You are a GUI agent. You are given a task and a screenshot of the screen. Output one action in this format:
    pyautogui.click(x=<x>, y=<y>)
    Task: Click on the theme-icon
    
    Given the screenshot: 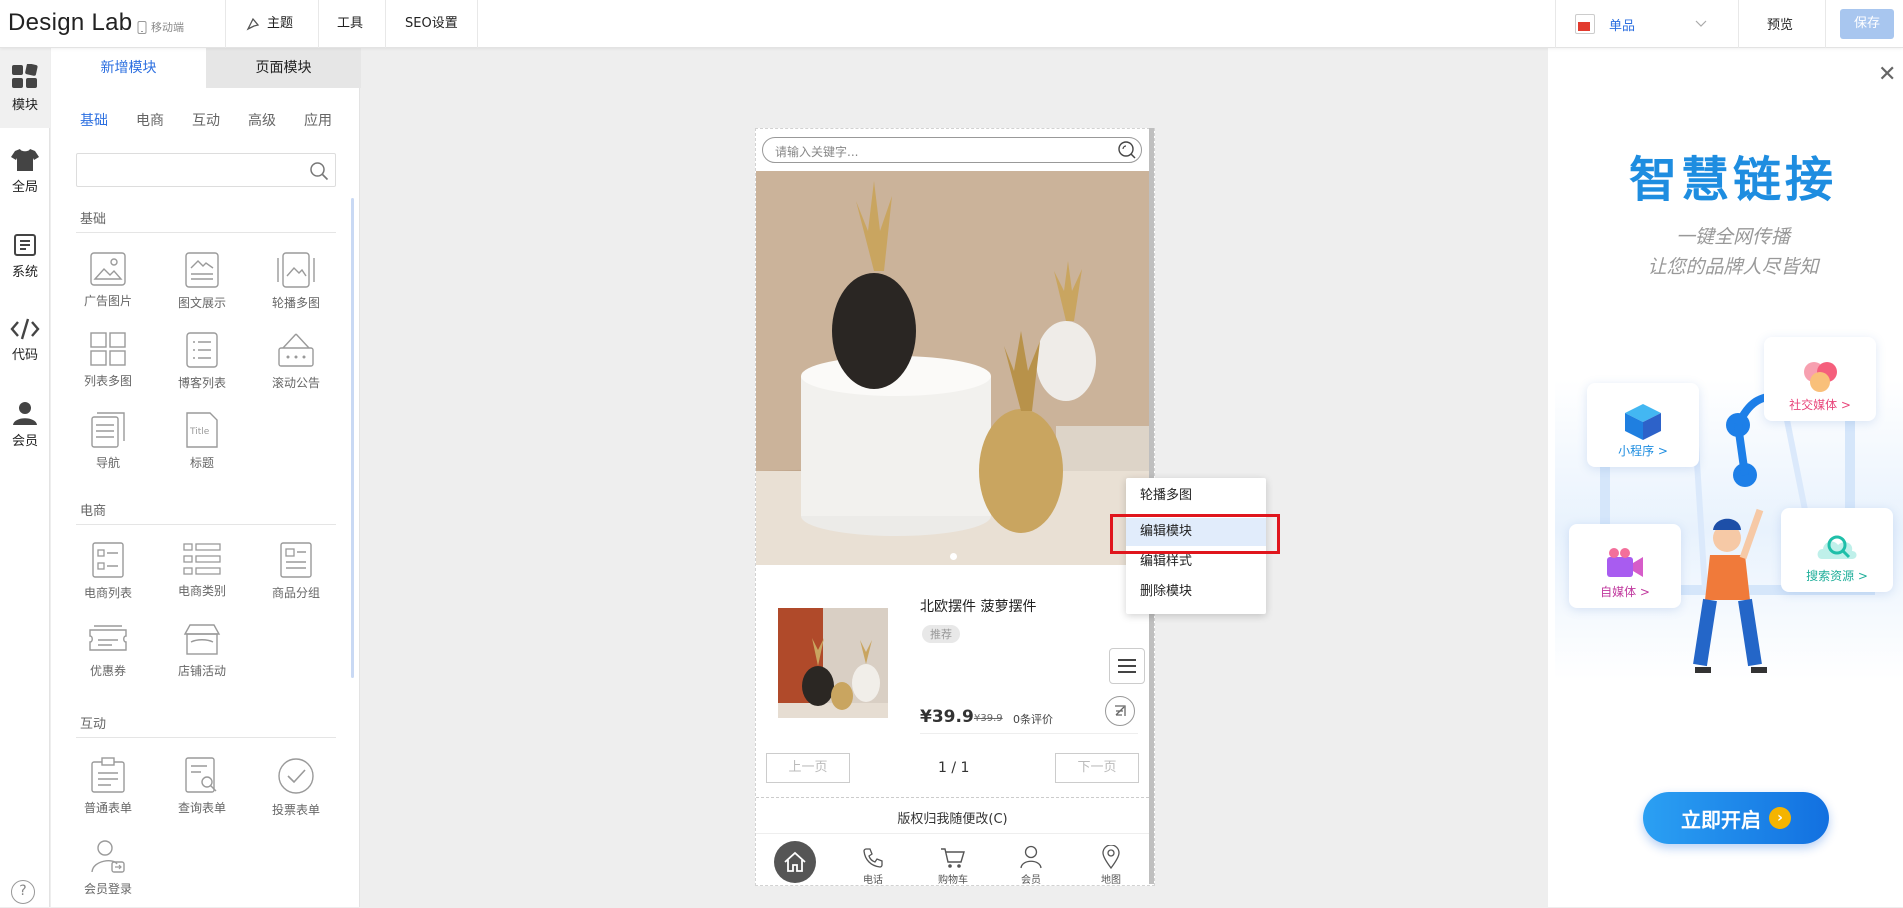 What is the action you would take?
    pyautogui.click(x=253, y=24)
    